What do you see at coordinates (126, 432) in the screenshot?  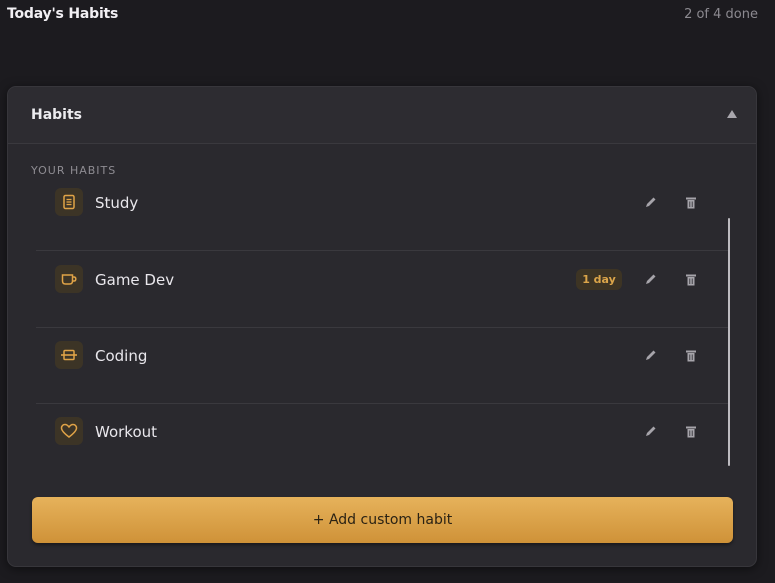 I see `habit-name: Workout` at bounding box center [126, 432].